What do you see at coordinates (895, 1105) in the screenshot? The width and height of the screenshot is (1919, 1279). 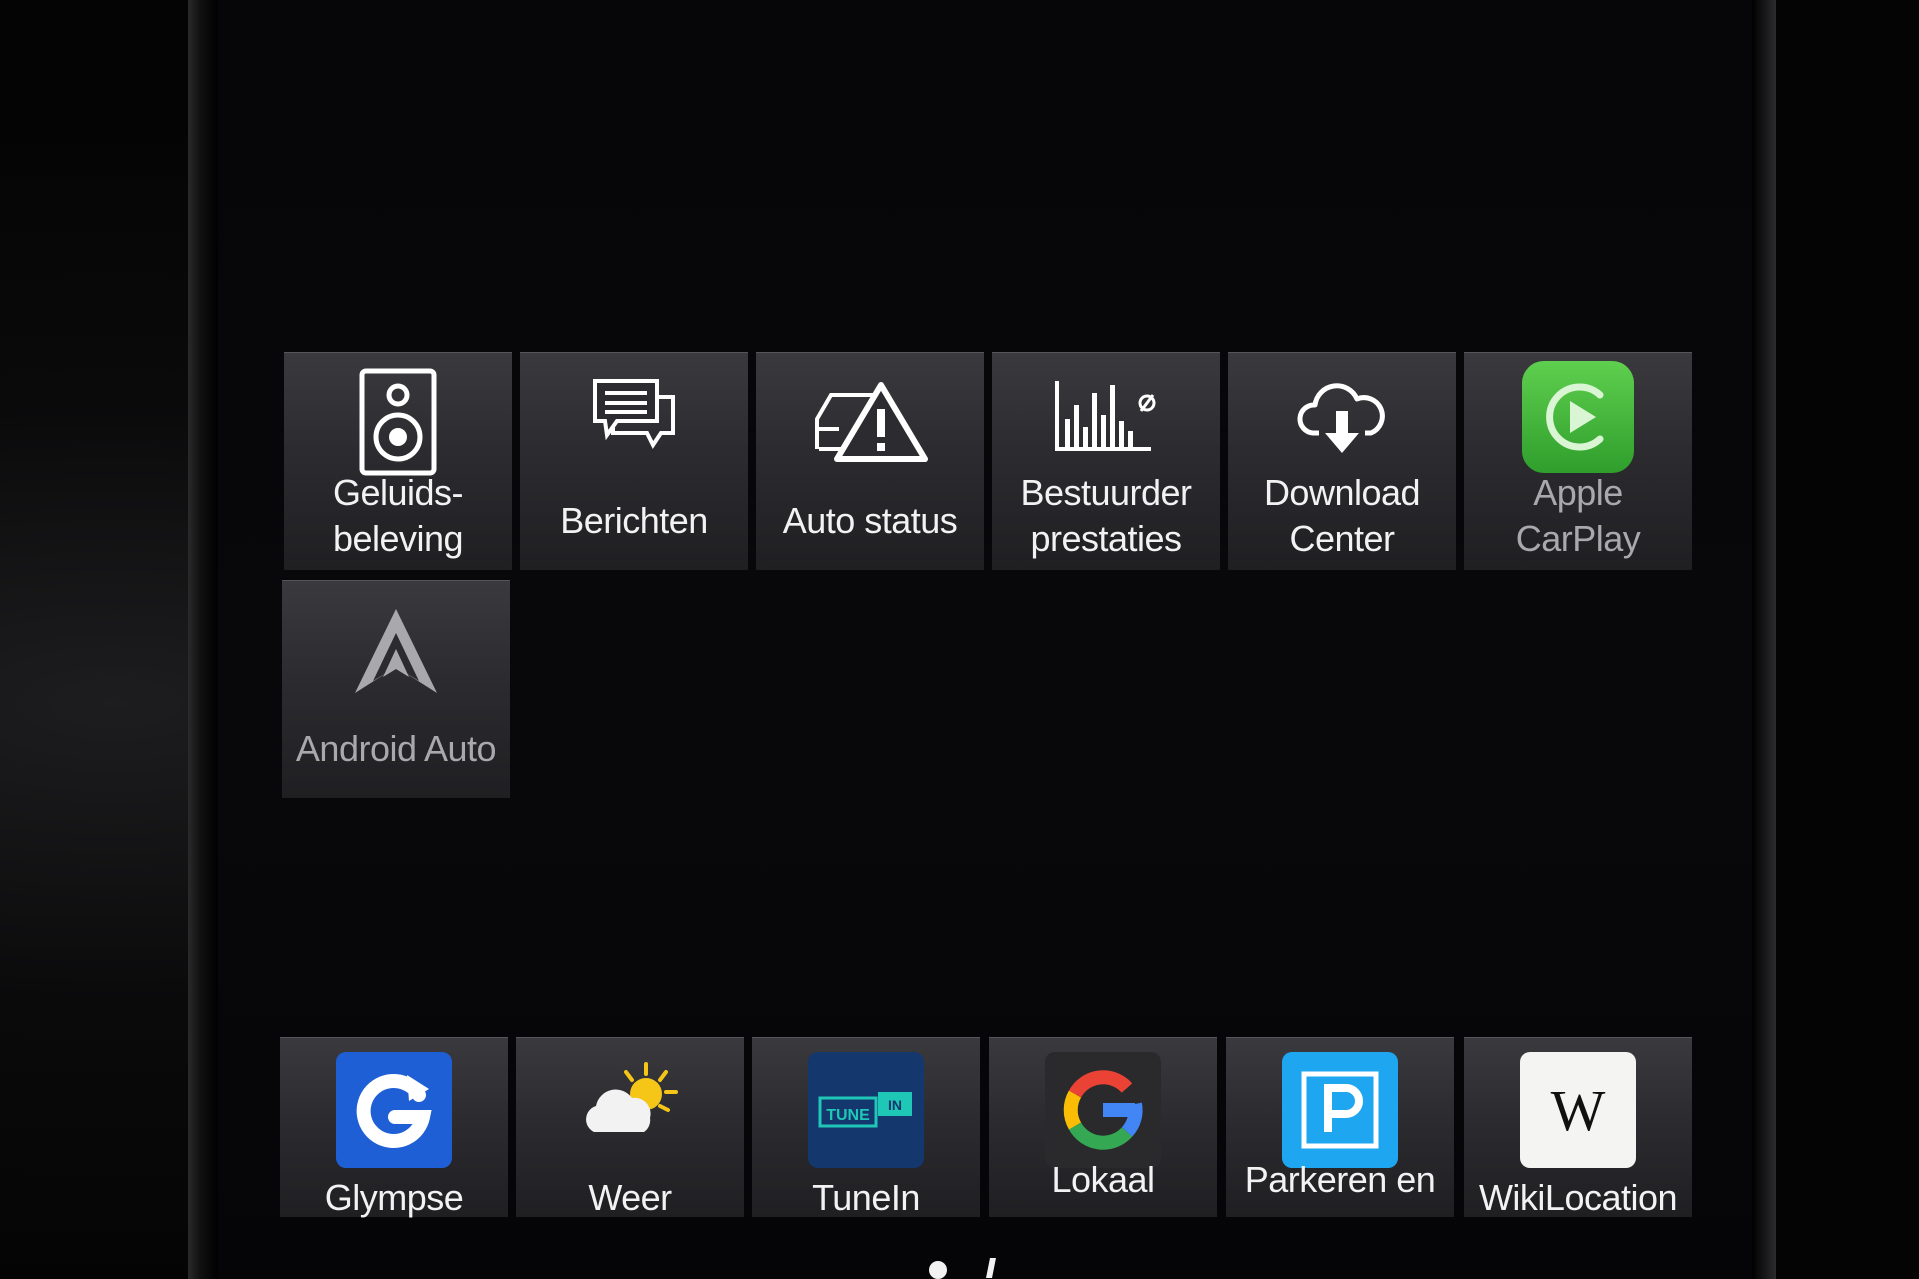 I see `svg-text: IN` at bounding box center [895, 1105].